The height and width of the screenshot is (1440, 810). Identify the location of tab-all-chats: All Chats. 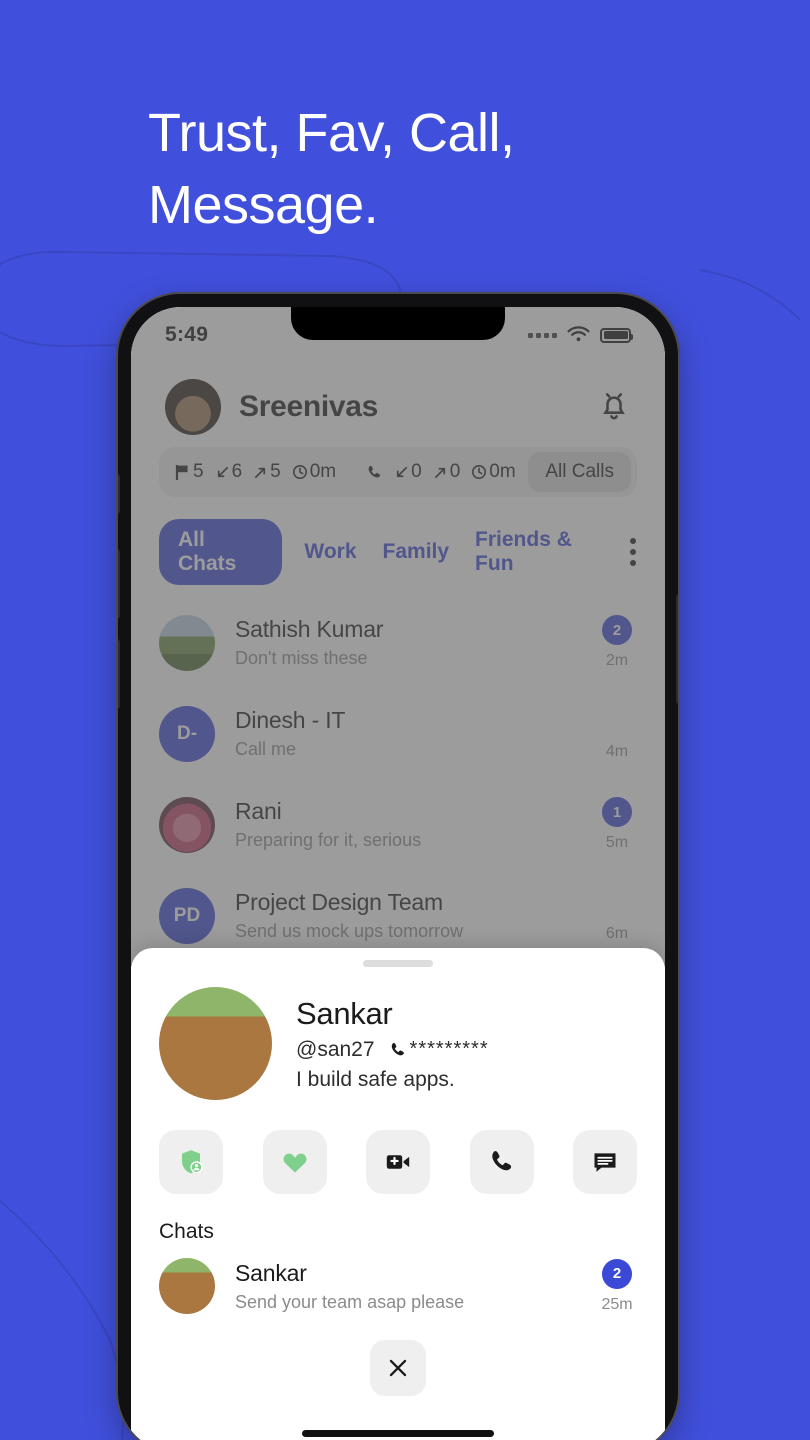
(221, 552).